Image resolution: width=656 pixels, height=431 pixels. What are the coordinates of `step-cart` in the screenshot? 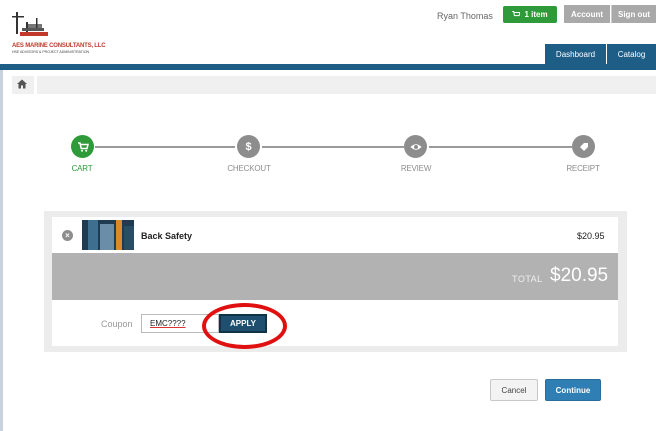 It's located at (82, 146).